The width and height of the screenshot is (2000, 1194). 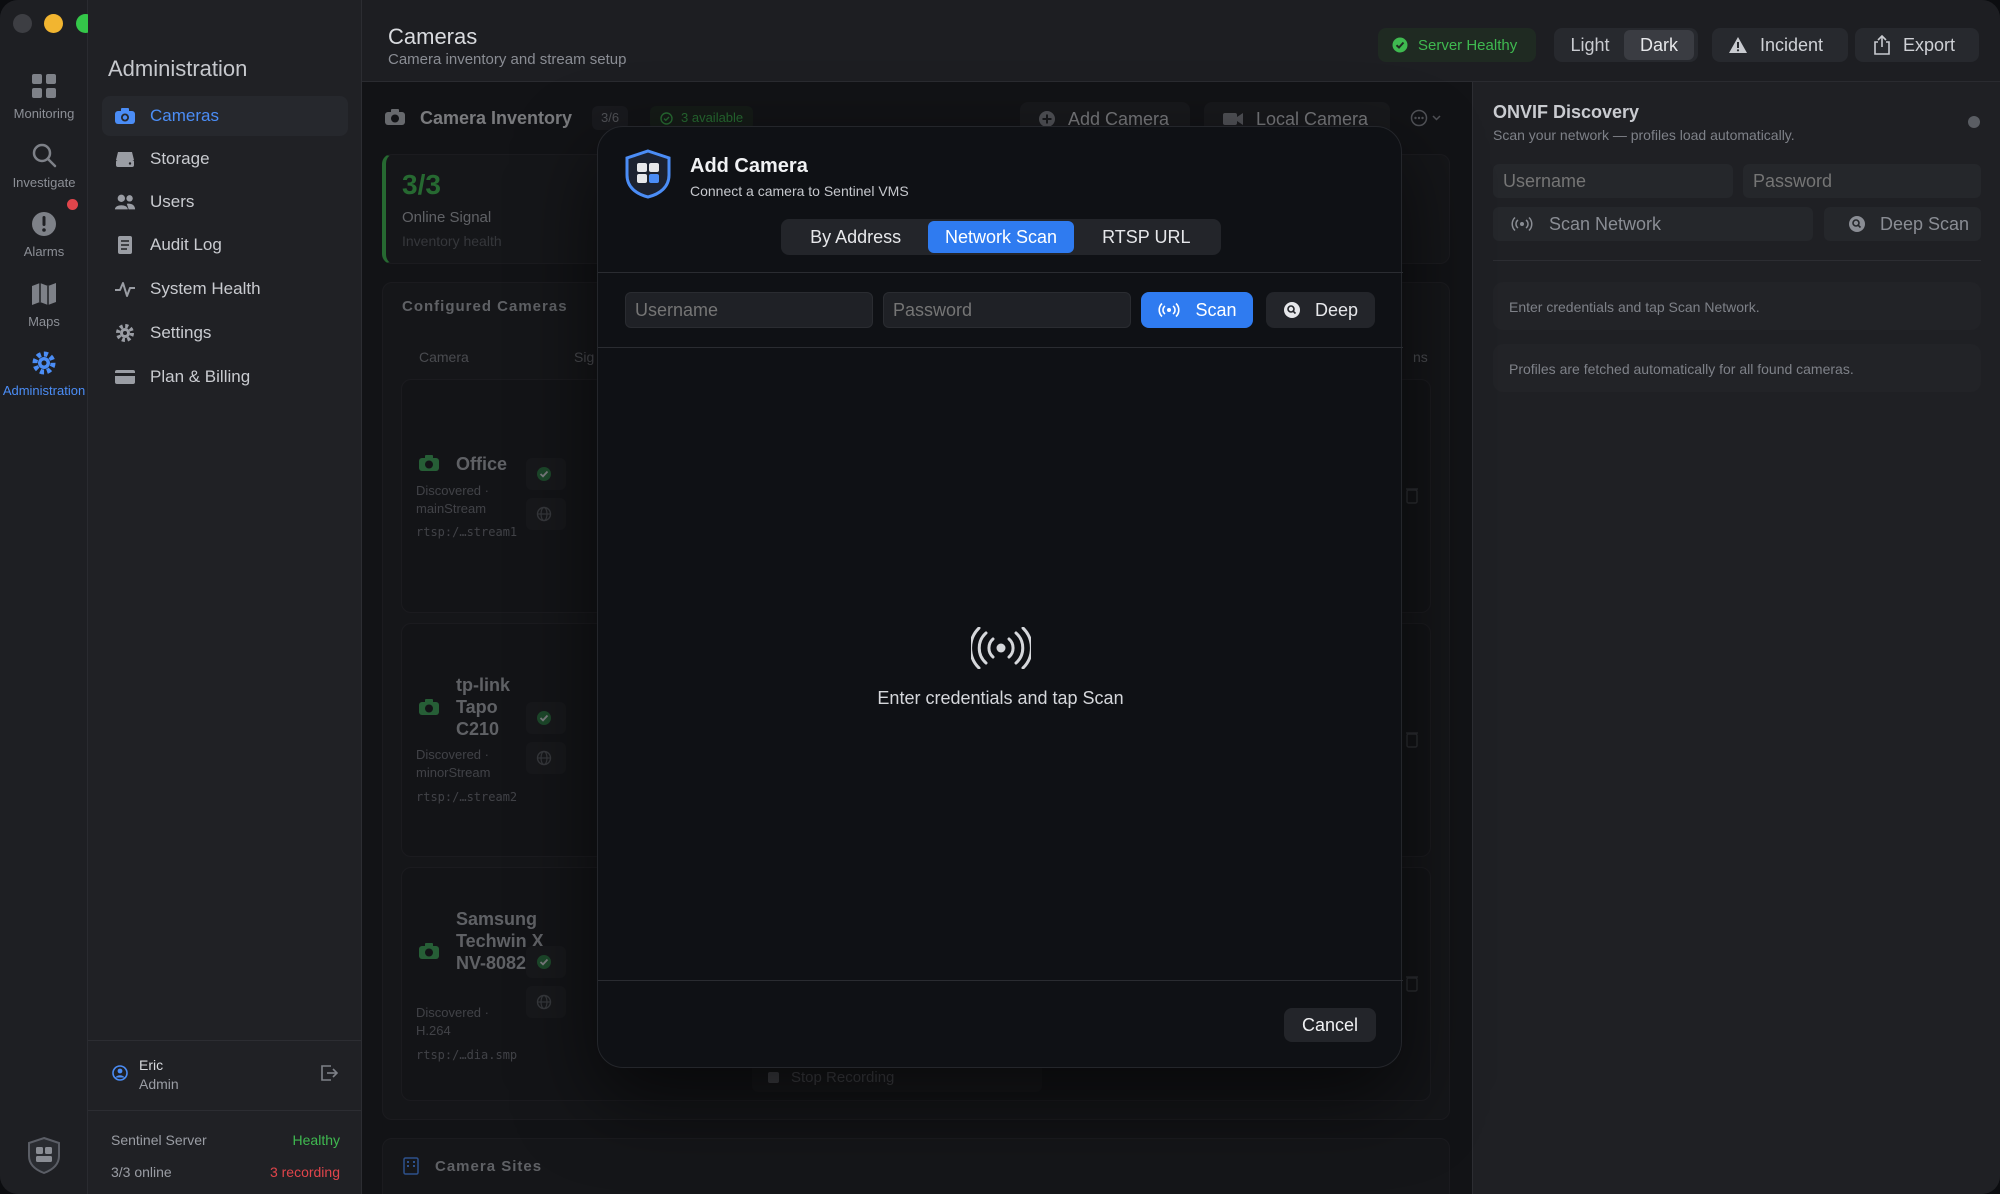 I want to click on rail-item-alarms: Alarms, so click(x=44, y=234).